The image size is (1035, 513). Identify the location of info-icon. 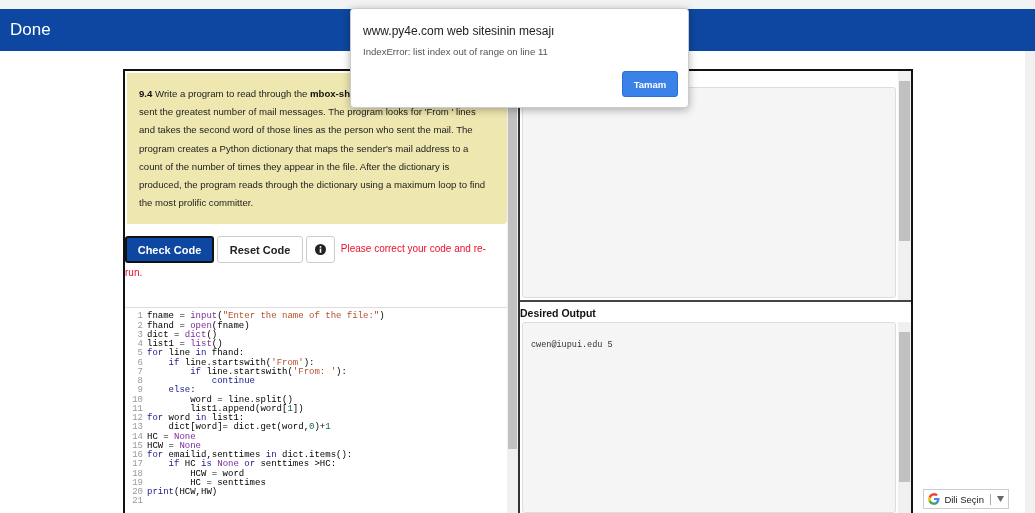
(320, 250).